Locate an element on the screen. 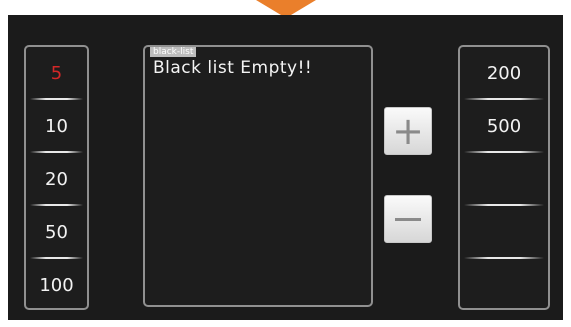 The image size is (571, 327). left-list-item: 20 is located at coordinates (56, 179).